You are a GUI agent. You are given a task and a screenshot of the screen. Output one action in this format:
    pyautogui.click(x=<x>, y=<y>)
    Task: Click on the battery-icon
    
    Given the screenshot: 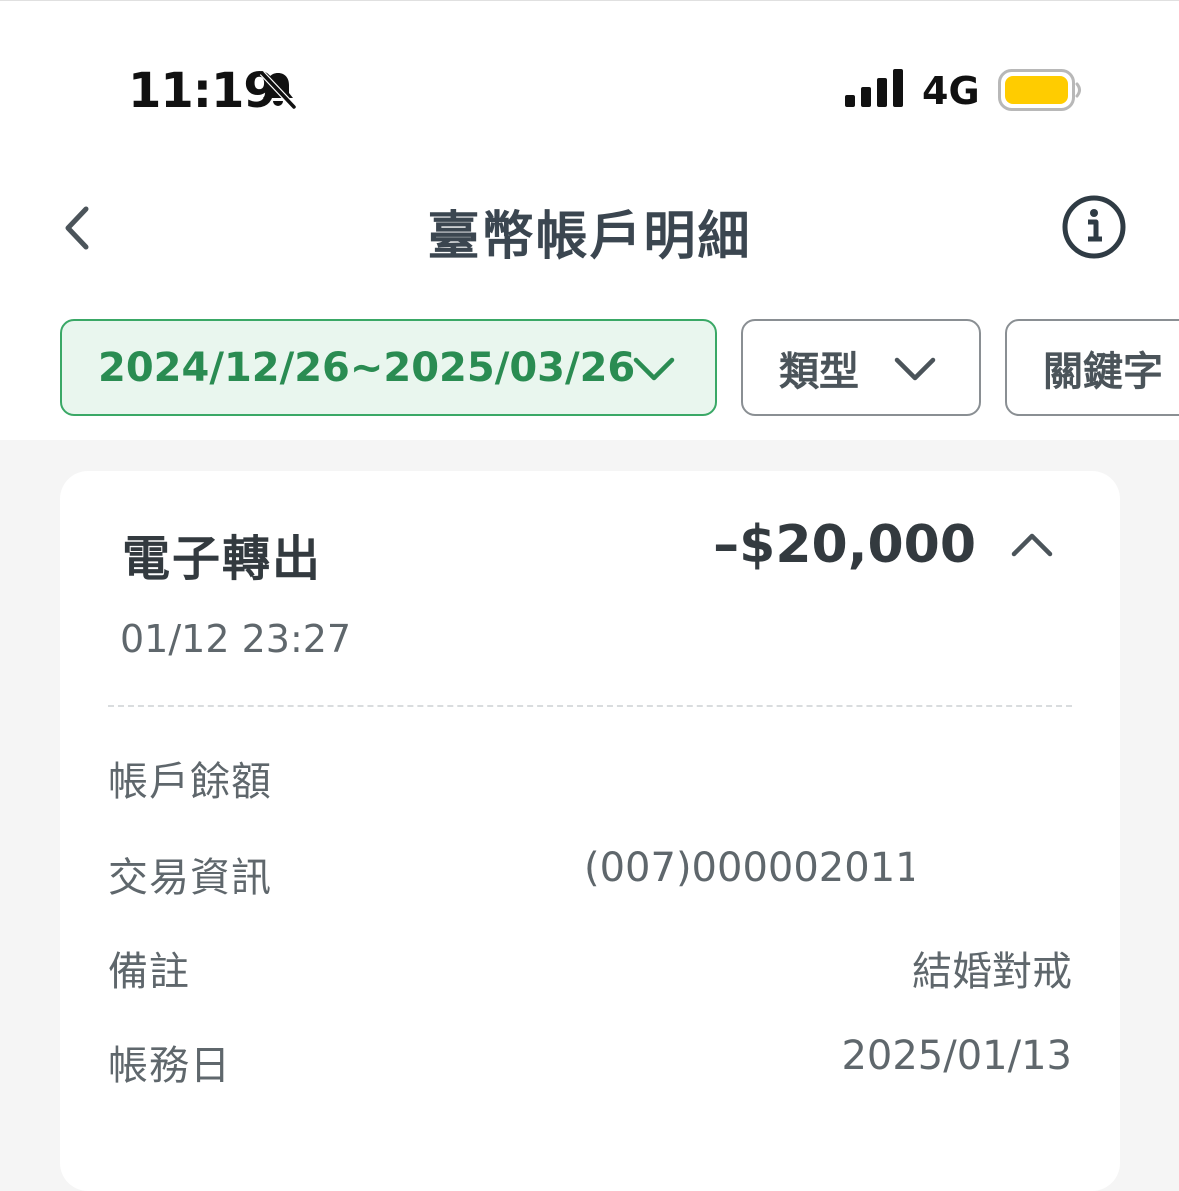 What is the action you would take?
    pyautogui.click(x=1039, y=90)
    